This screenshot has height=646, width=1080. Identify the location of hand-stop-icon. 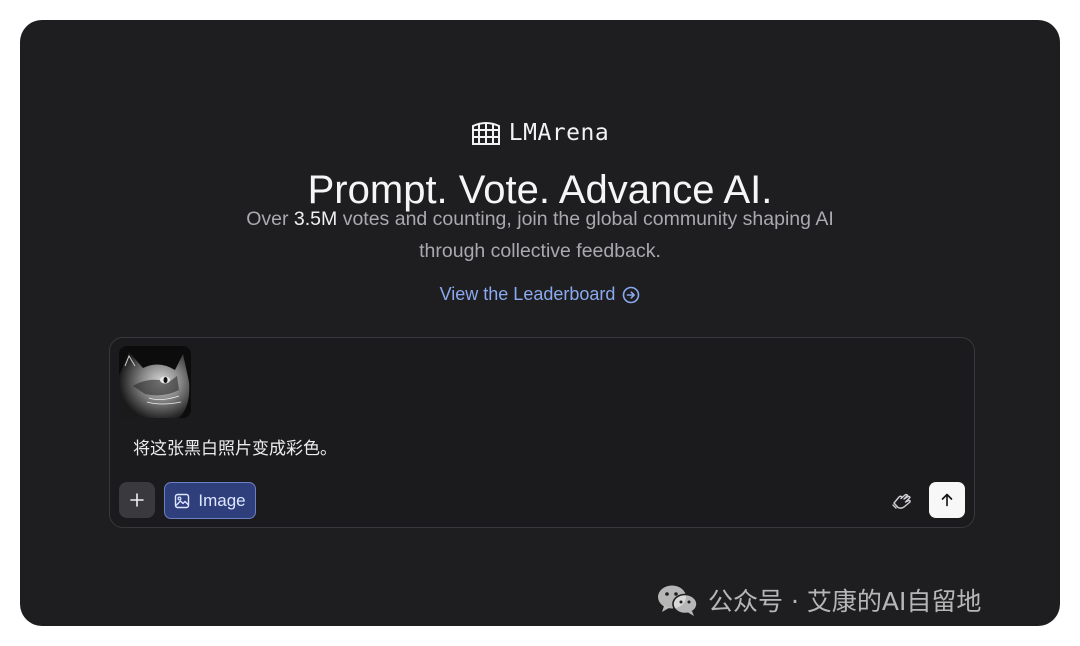
(901, 501).